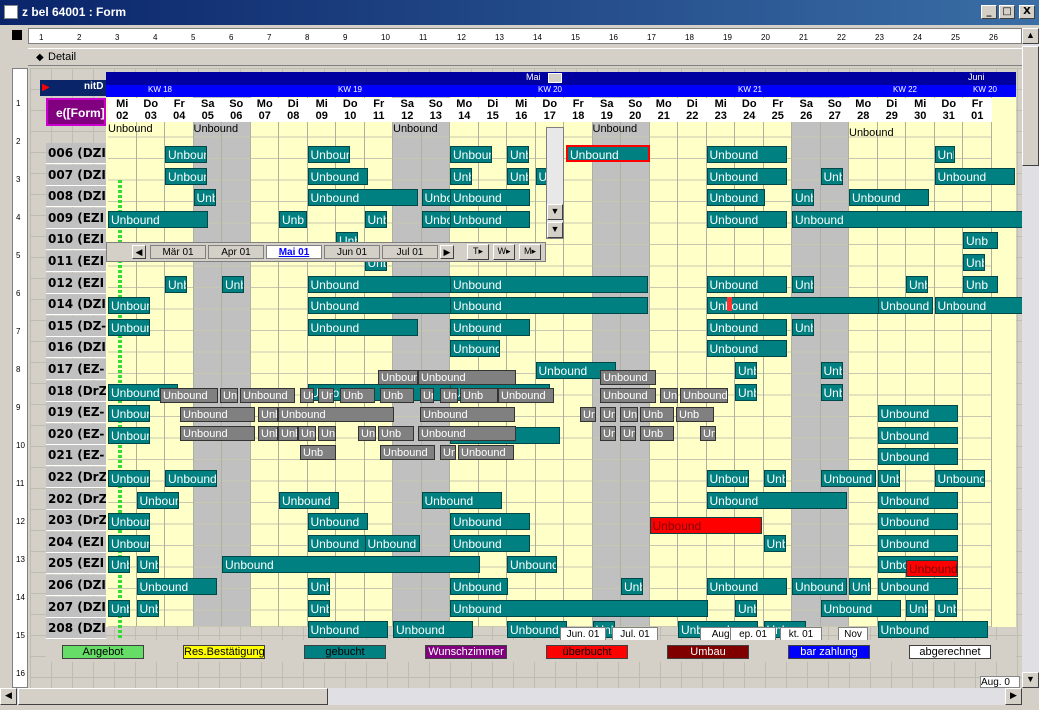 This screenshot has height=710, width=1039. What do you see at coordinates (73, 88) in the screenshot?
I see `init-field: ▶ nitD` at bounding box center [73, 88].